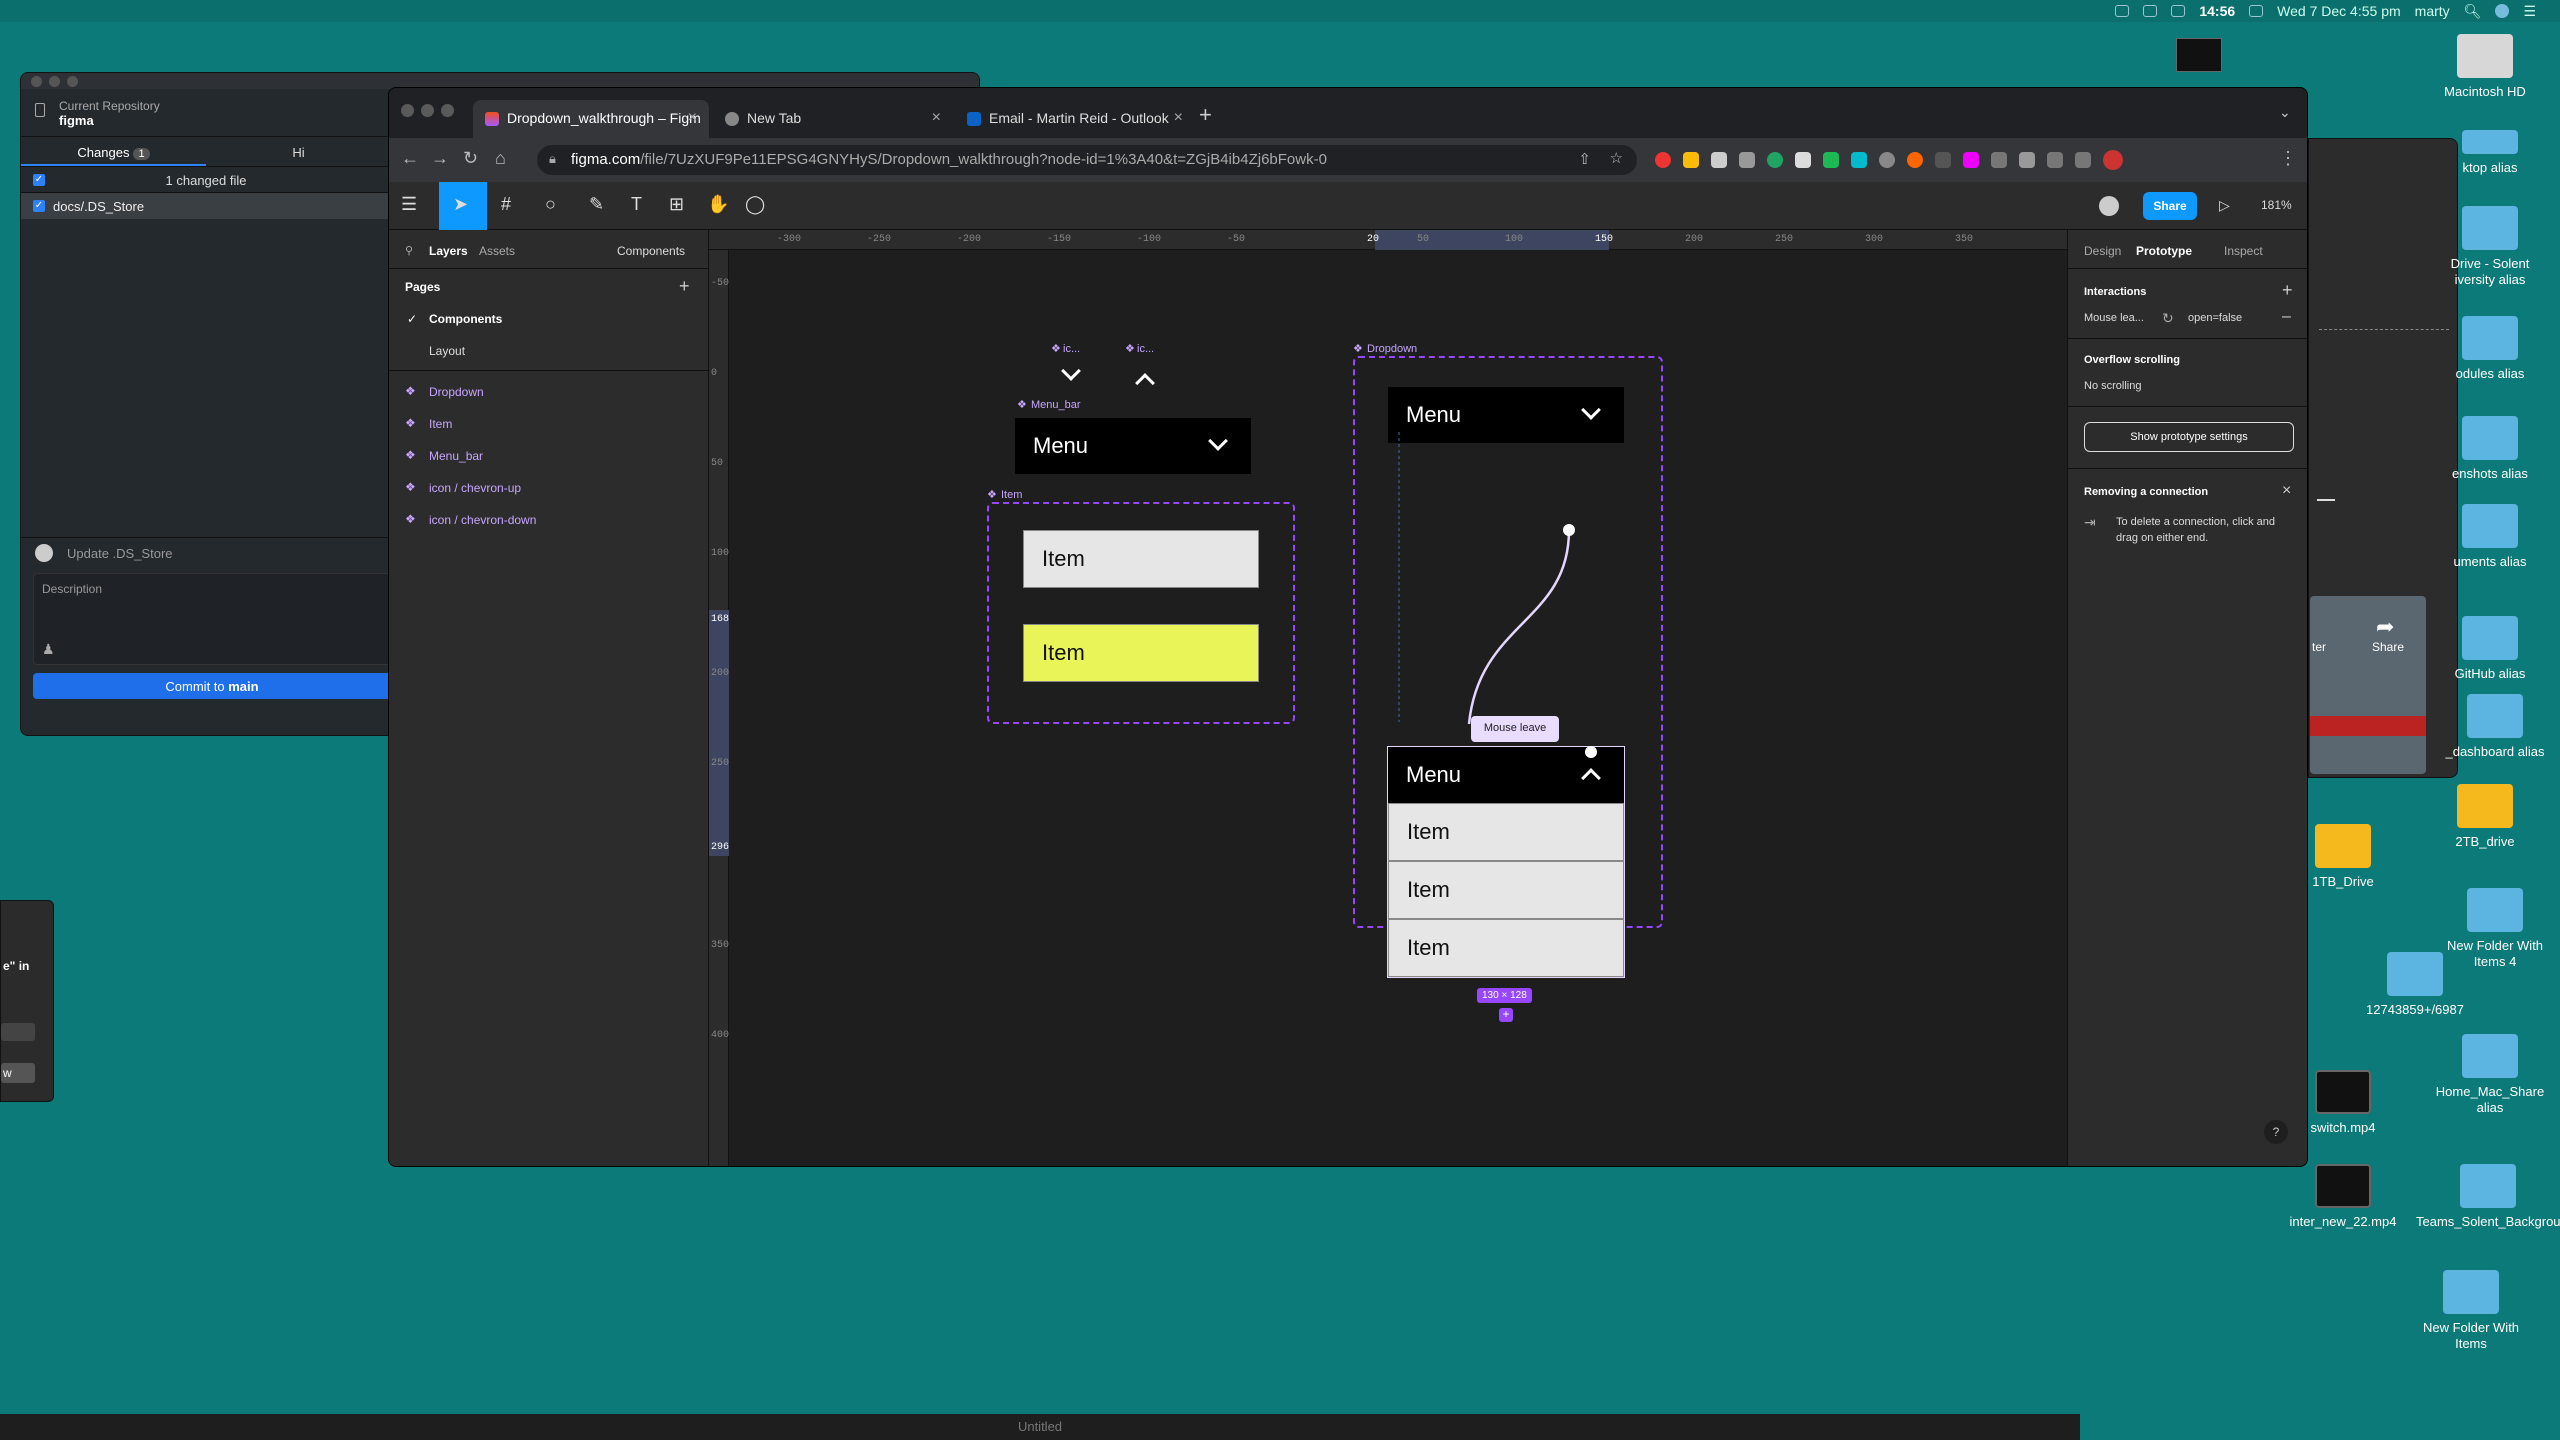 This screenshot has height=1440, width=2560. What do you see at coordinates (2287, 290) in the screenshot?
I see `add-interaction-icon: +` at bounding box center [2287, 290].